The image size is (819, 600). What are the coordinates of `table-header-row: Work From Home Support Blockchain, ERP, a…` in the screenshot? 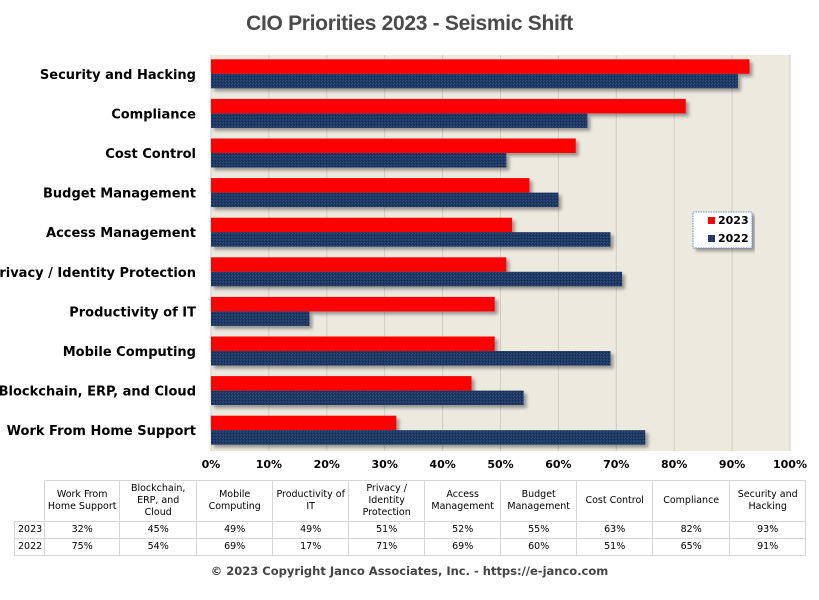 It's located at (410, 501).